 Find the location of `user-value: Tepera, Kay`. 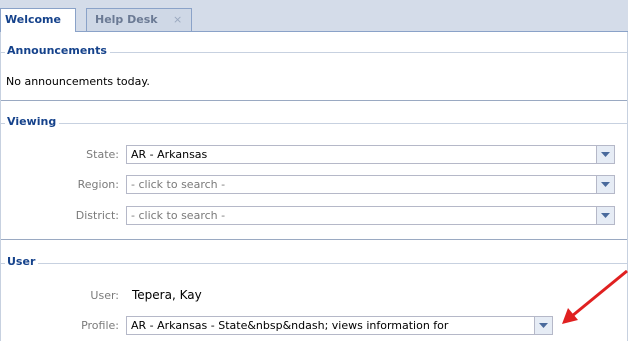

user-value: Tepera, Kay is located at coordinates (167, 295).